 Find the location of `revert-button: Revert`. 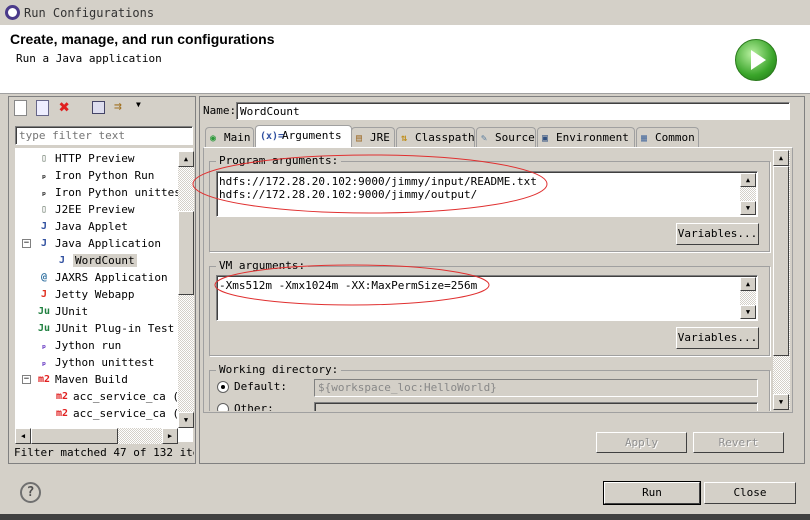

revert-button: Revert is located at coordinates (738, 442).